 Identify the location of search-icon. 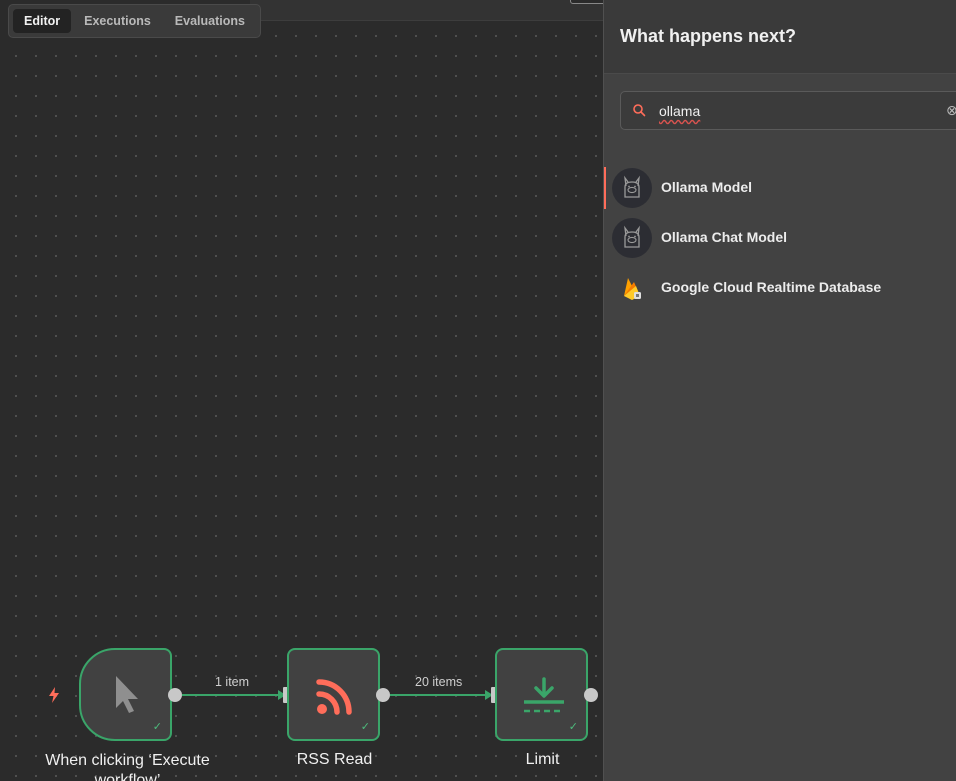
(639, 110).